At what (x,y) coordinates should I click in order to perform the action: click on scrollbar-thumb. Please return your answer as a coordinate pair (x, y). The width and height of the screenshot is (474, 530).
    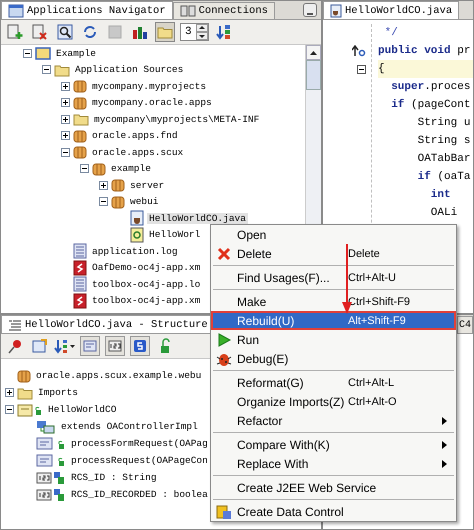
    Looking at the image, I should click on (313, 75).